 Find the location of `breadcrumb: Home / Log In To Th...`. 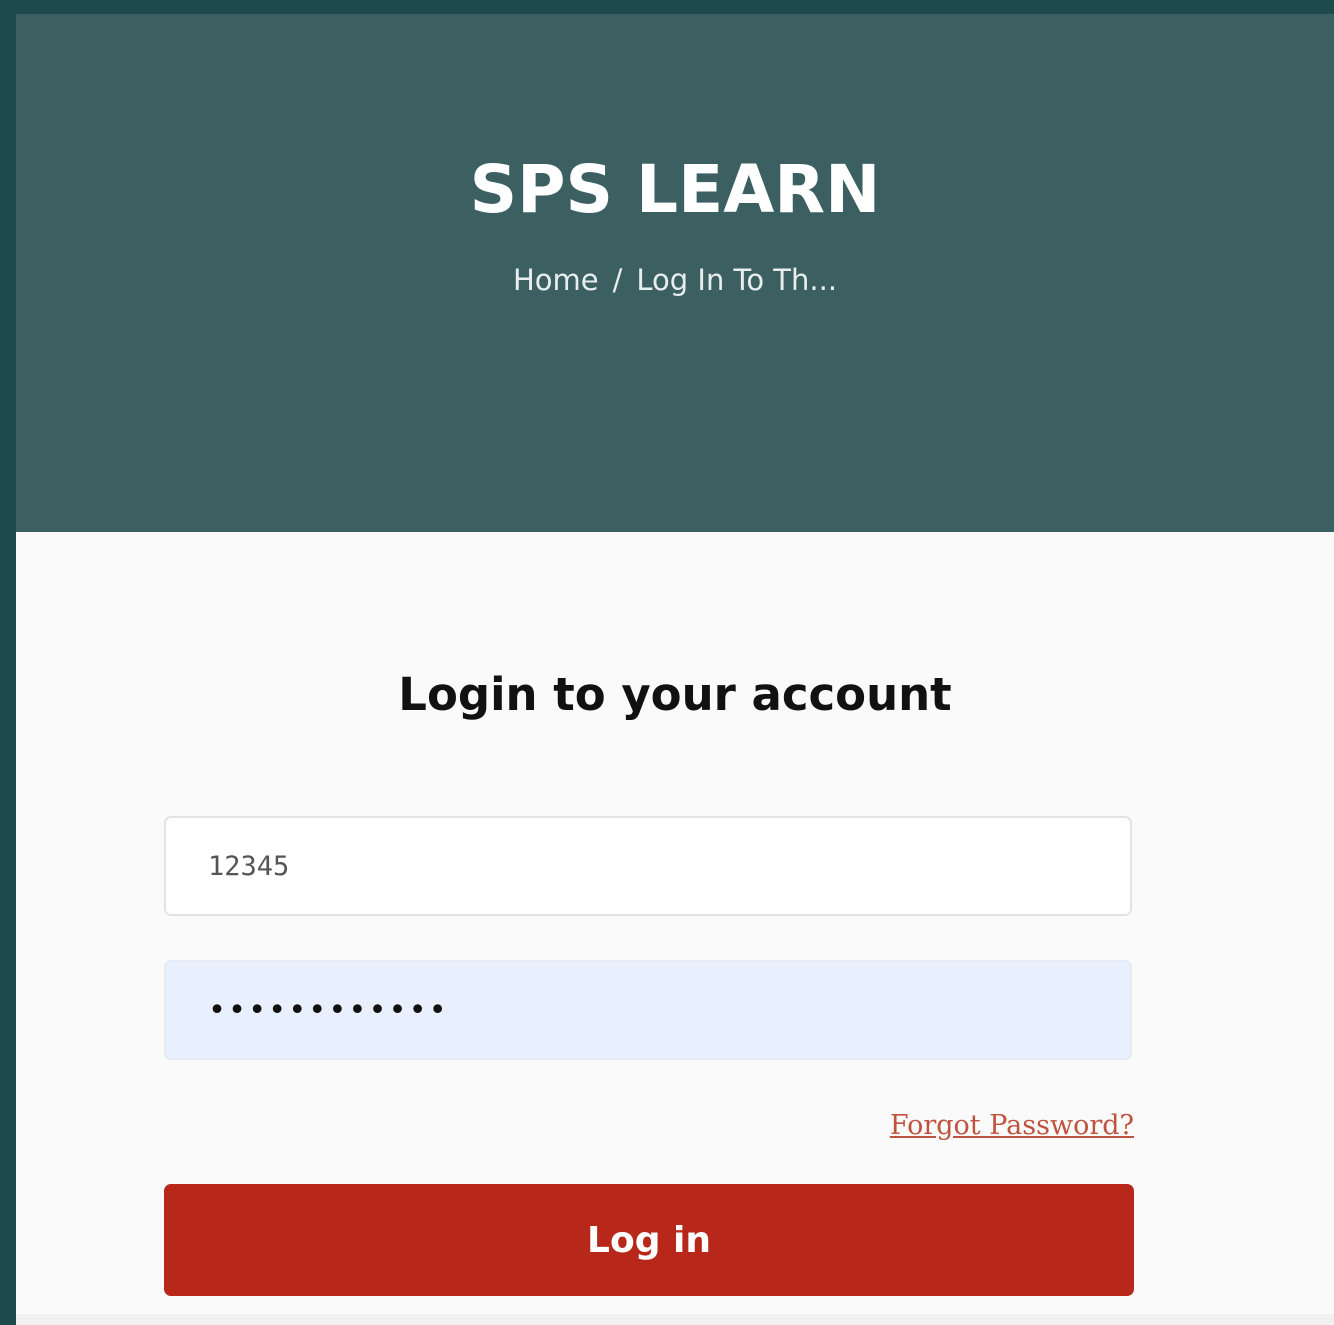

breadcrumb: Home / Log In To Th... is located at coordinates (675, 280).